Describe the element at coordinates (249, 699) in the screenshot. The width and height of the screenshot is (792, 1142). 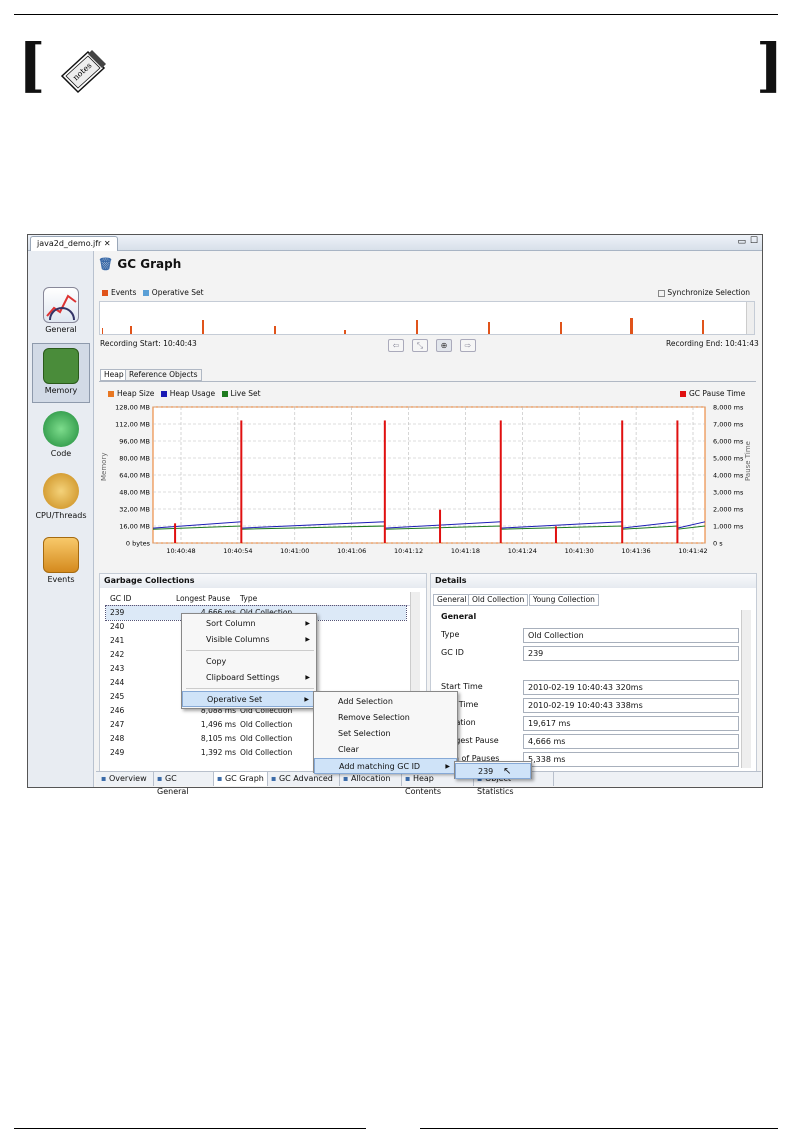
I see `menu-operative-set: Operative Set ▶` at that location.